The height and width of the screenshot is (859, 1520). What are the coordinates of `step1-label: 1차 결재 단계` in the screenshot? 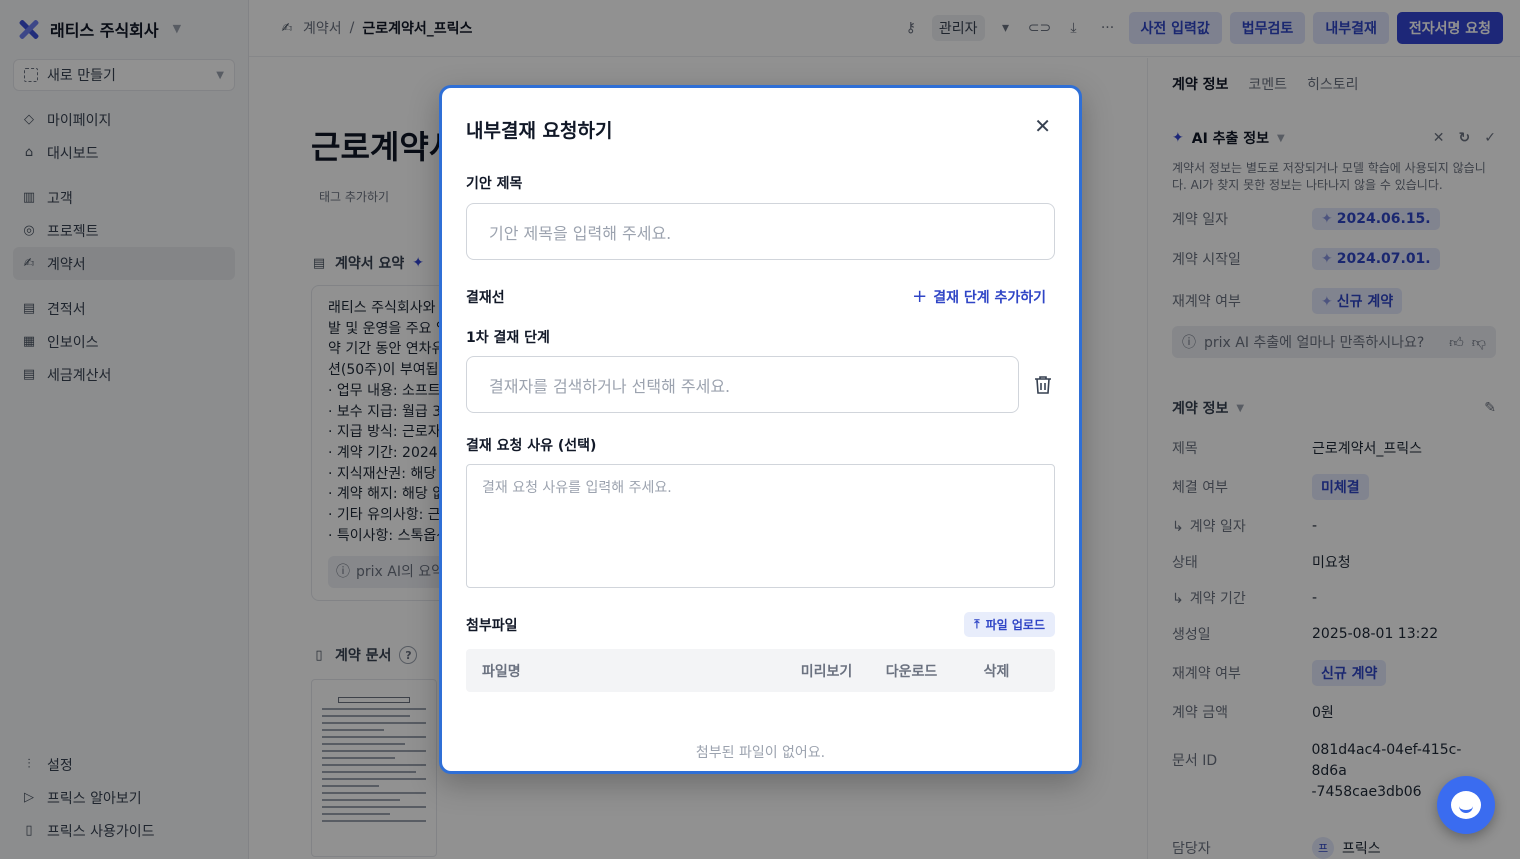 It's located at (508, 338).